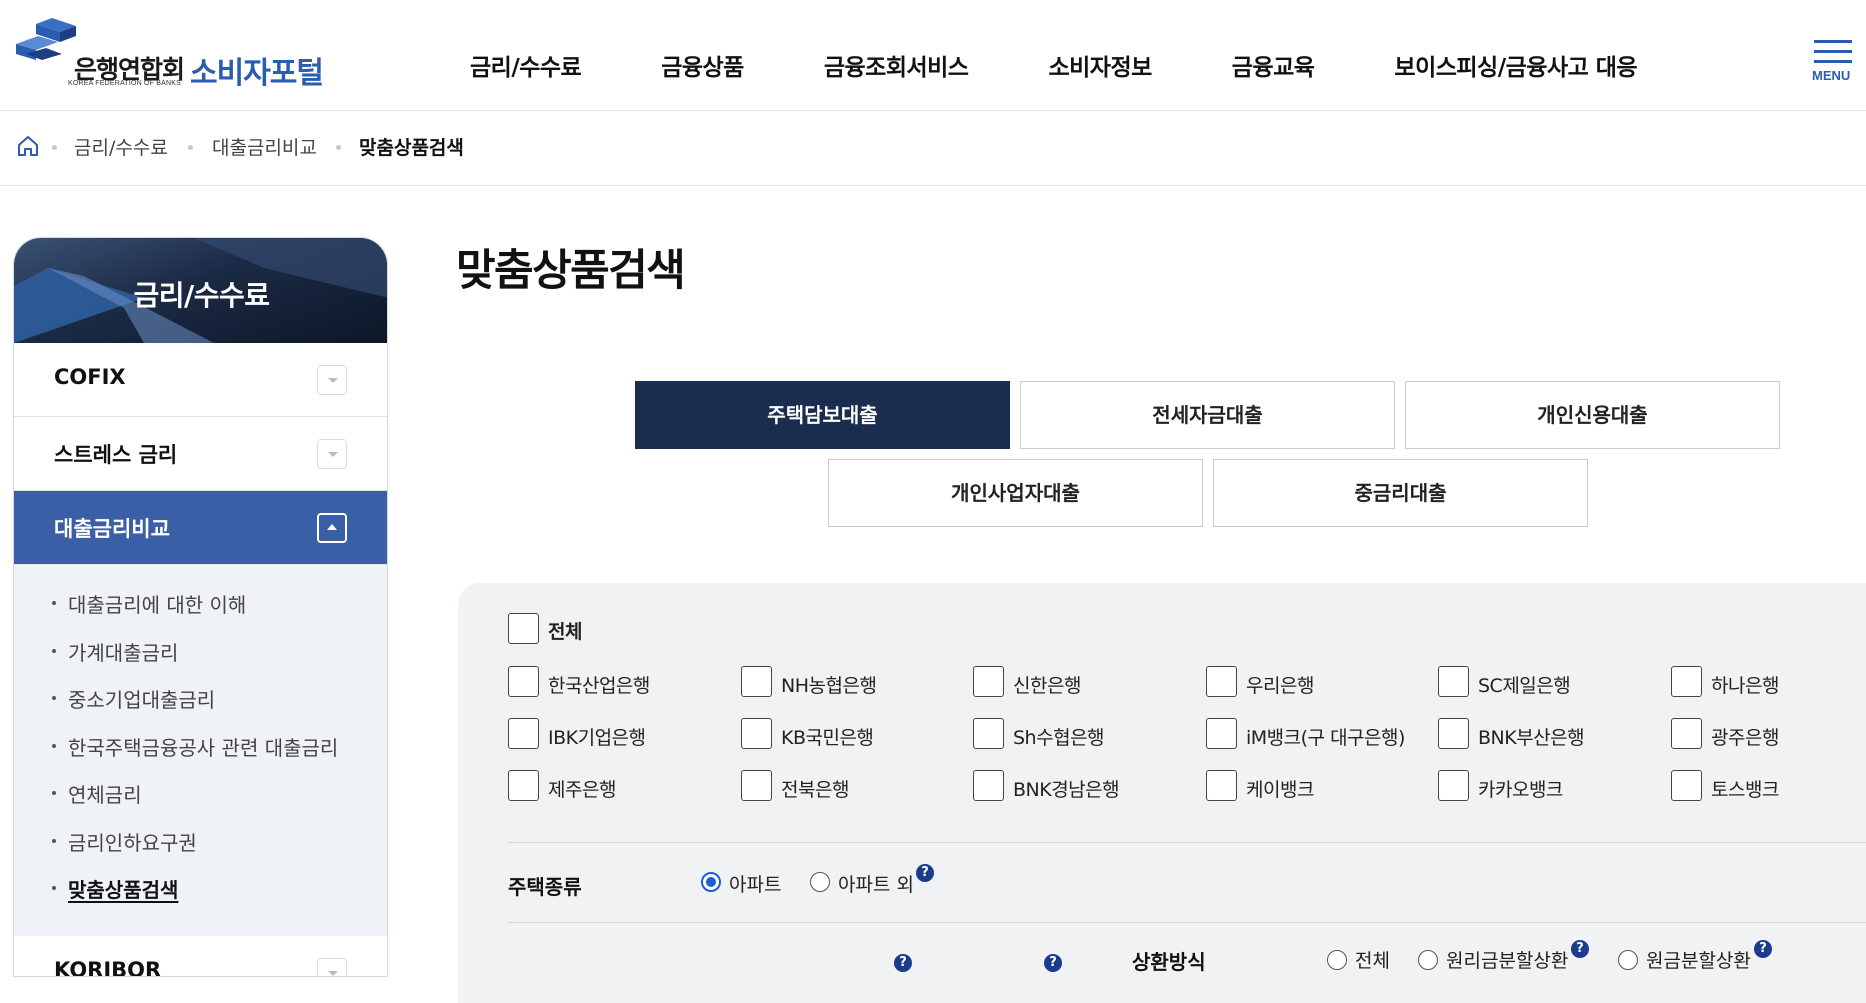 This screenshot has height=1003, width=1866. Describe the element at coordinates (116, 455) in the screenshot. I see `sidebar-item-label: 스트레스 금리` at that location.